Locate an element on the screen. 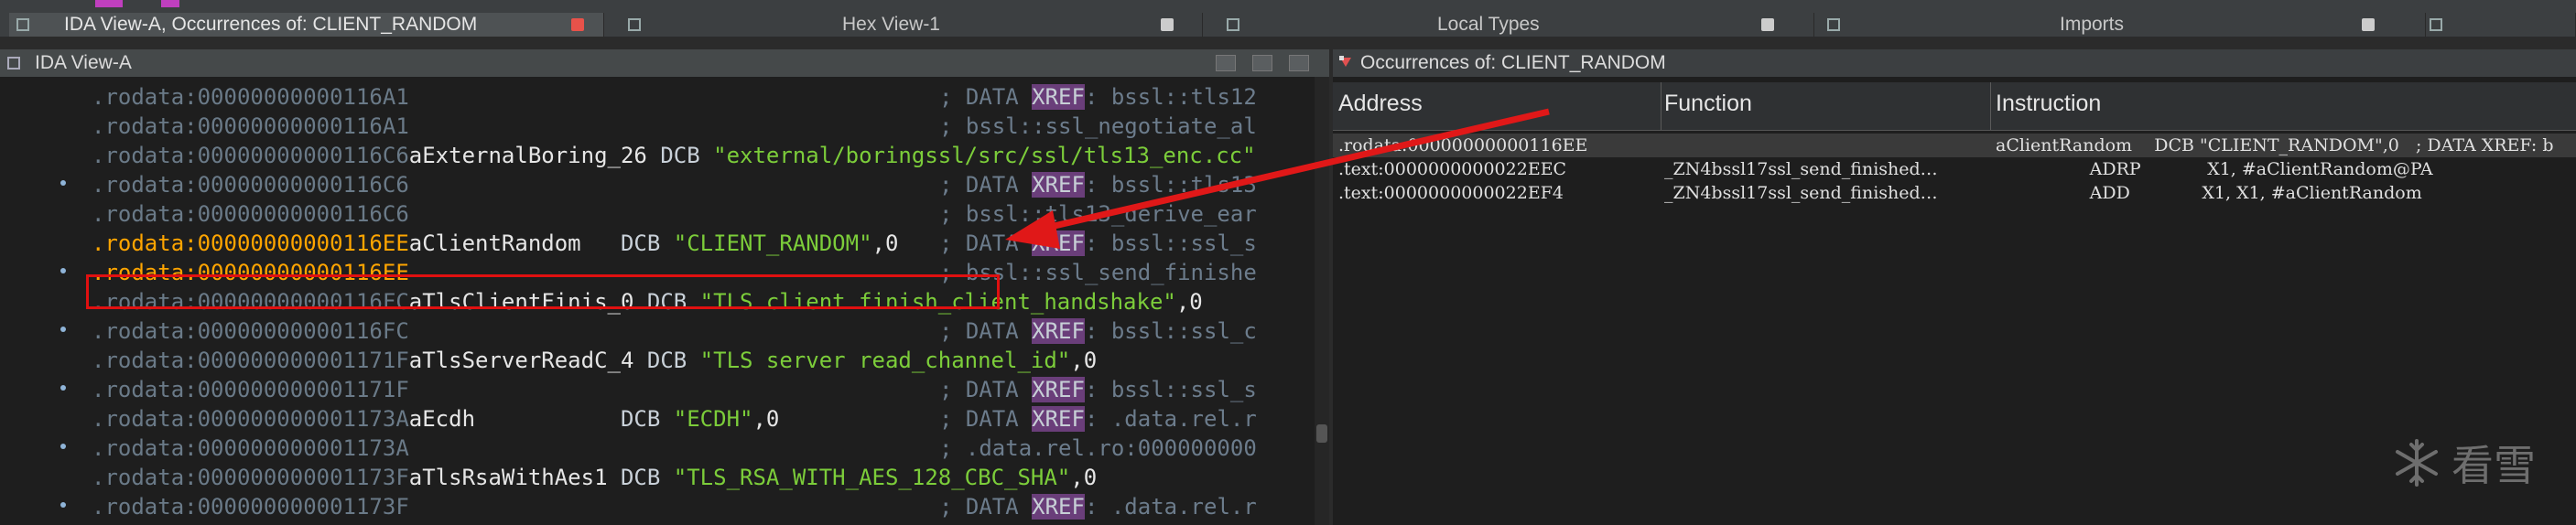  color-strip is located at coordinates (170, 3).